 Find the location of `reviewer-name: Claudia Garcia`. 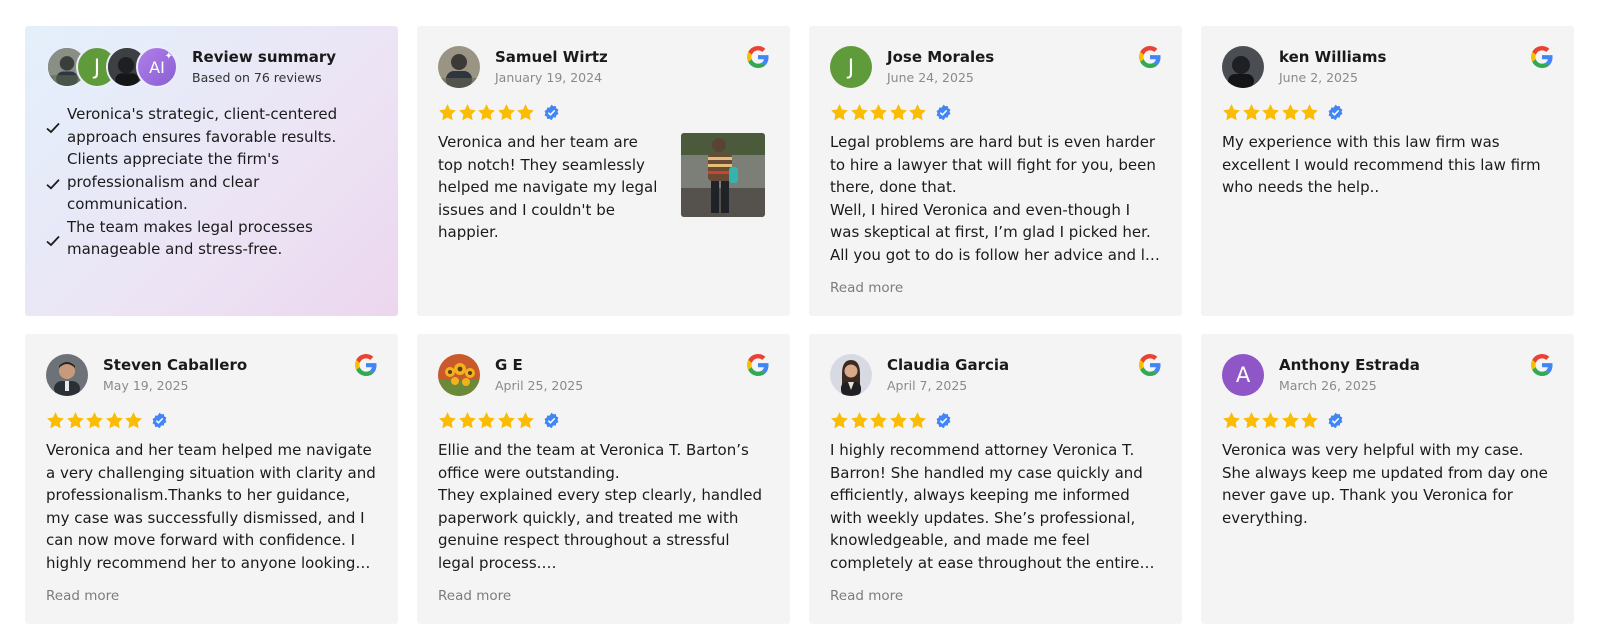

reviewer-name: Claudia Garcia is located at coordinates (948, 364).